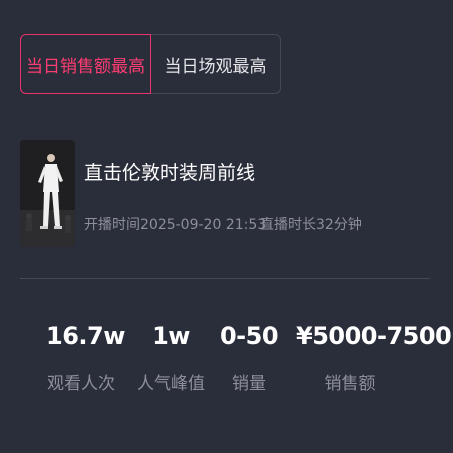  Describe the element at coordinates (175, 225) in the screenshot. I see `live-start-time: 开播时间2025-09-20 21:53` at that location.